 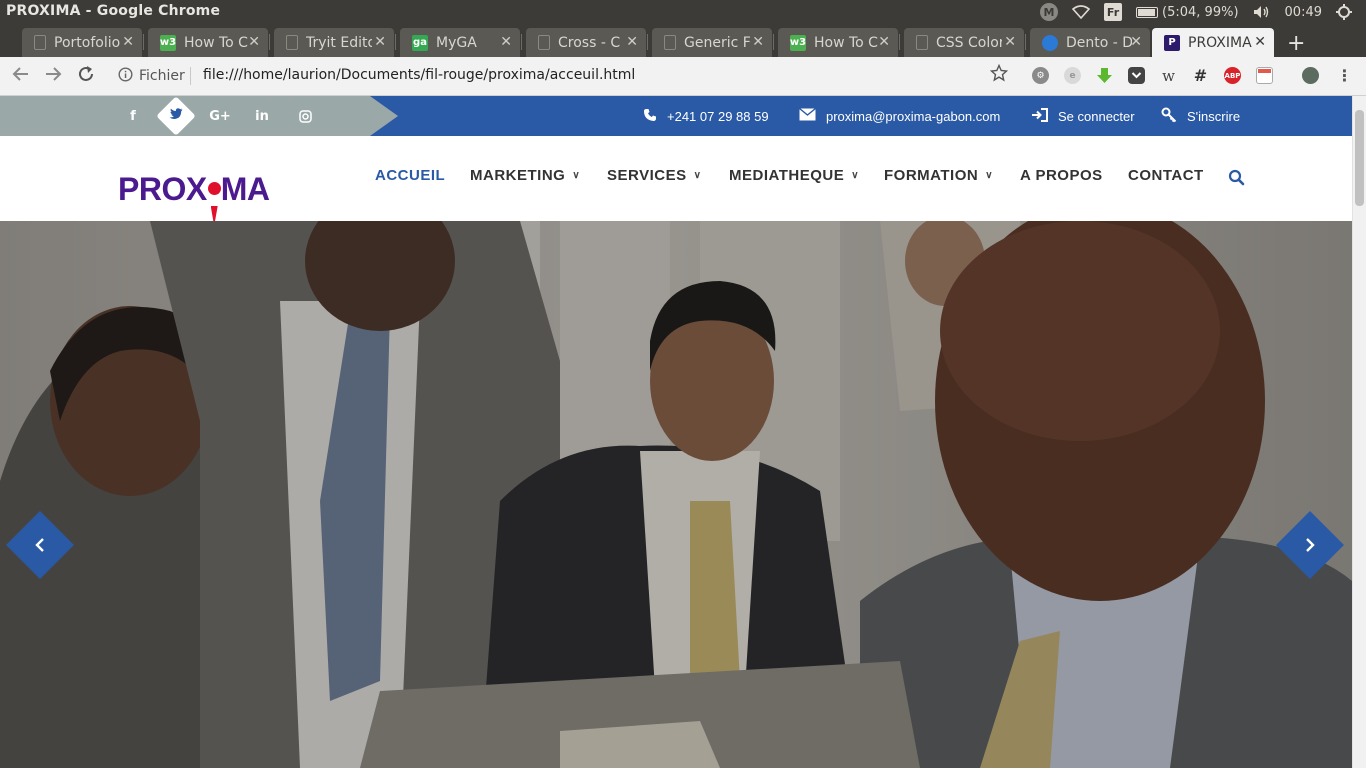 I want to click on browser-tab: CSS Colors✕, so click(x=964, y=42).